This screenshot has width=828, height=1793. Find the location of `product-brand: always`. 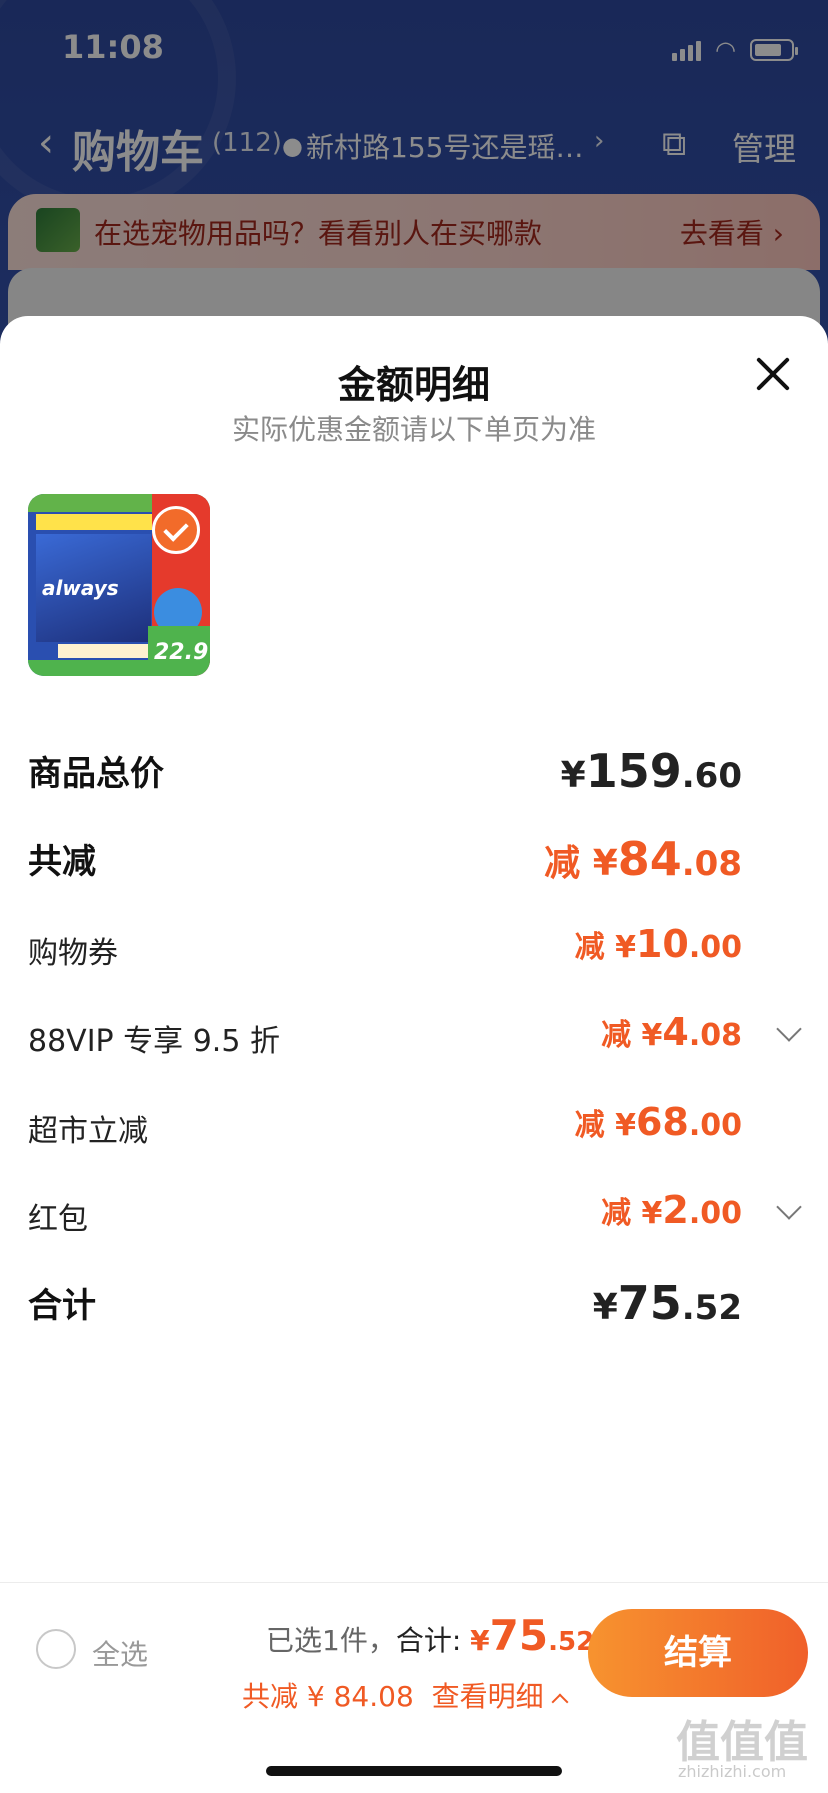

product-brand: always is located at coordinates (80, 588).